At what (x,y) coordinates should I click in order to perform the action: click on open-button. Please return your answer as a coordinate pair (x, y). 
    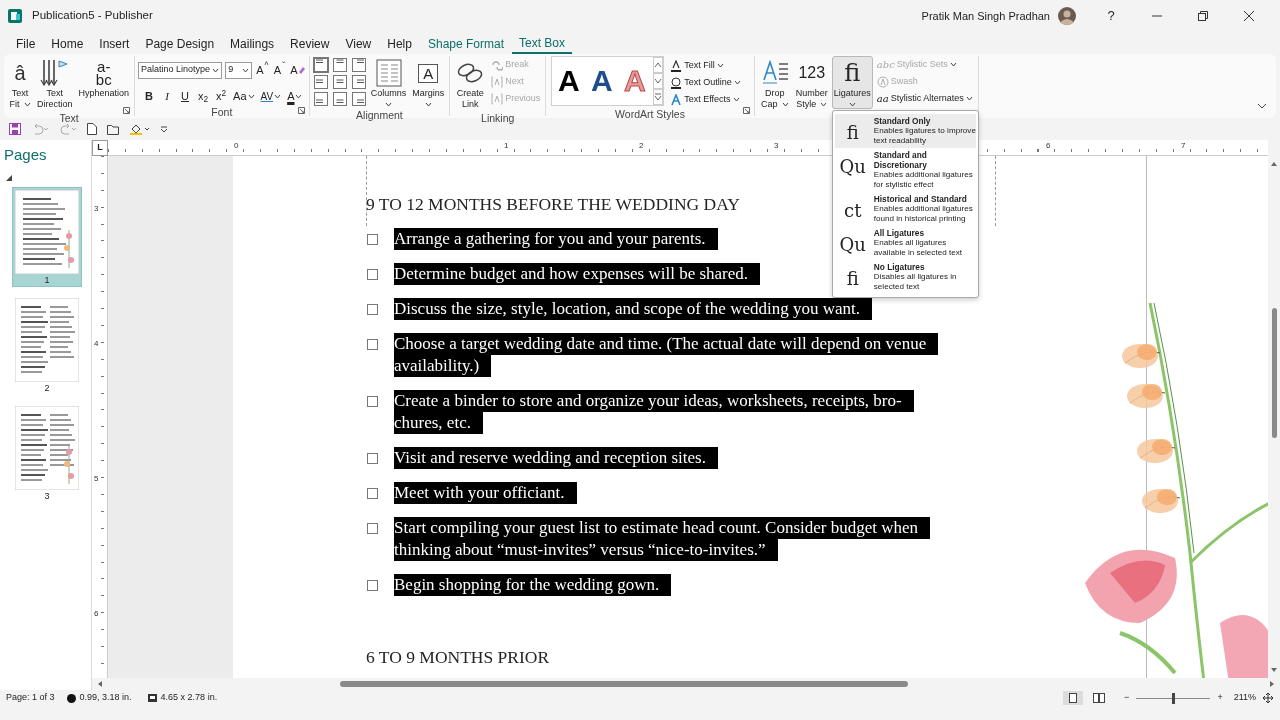
    Looking at the image, I should click on (113, 129).